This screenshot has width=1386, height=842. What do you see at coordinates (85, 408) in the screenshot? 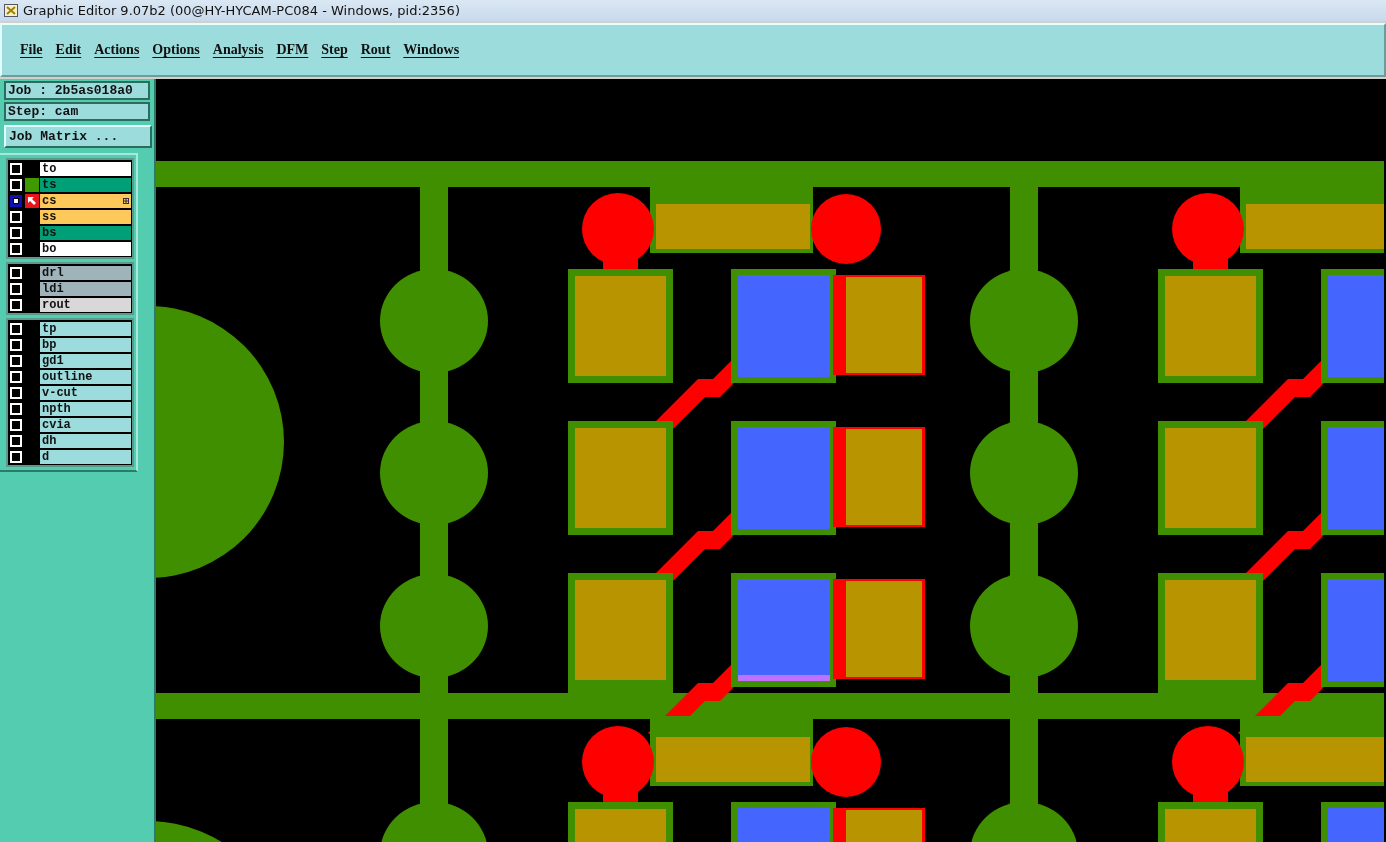
I see `layer-name: npth` at bounding box center [85, 408].